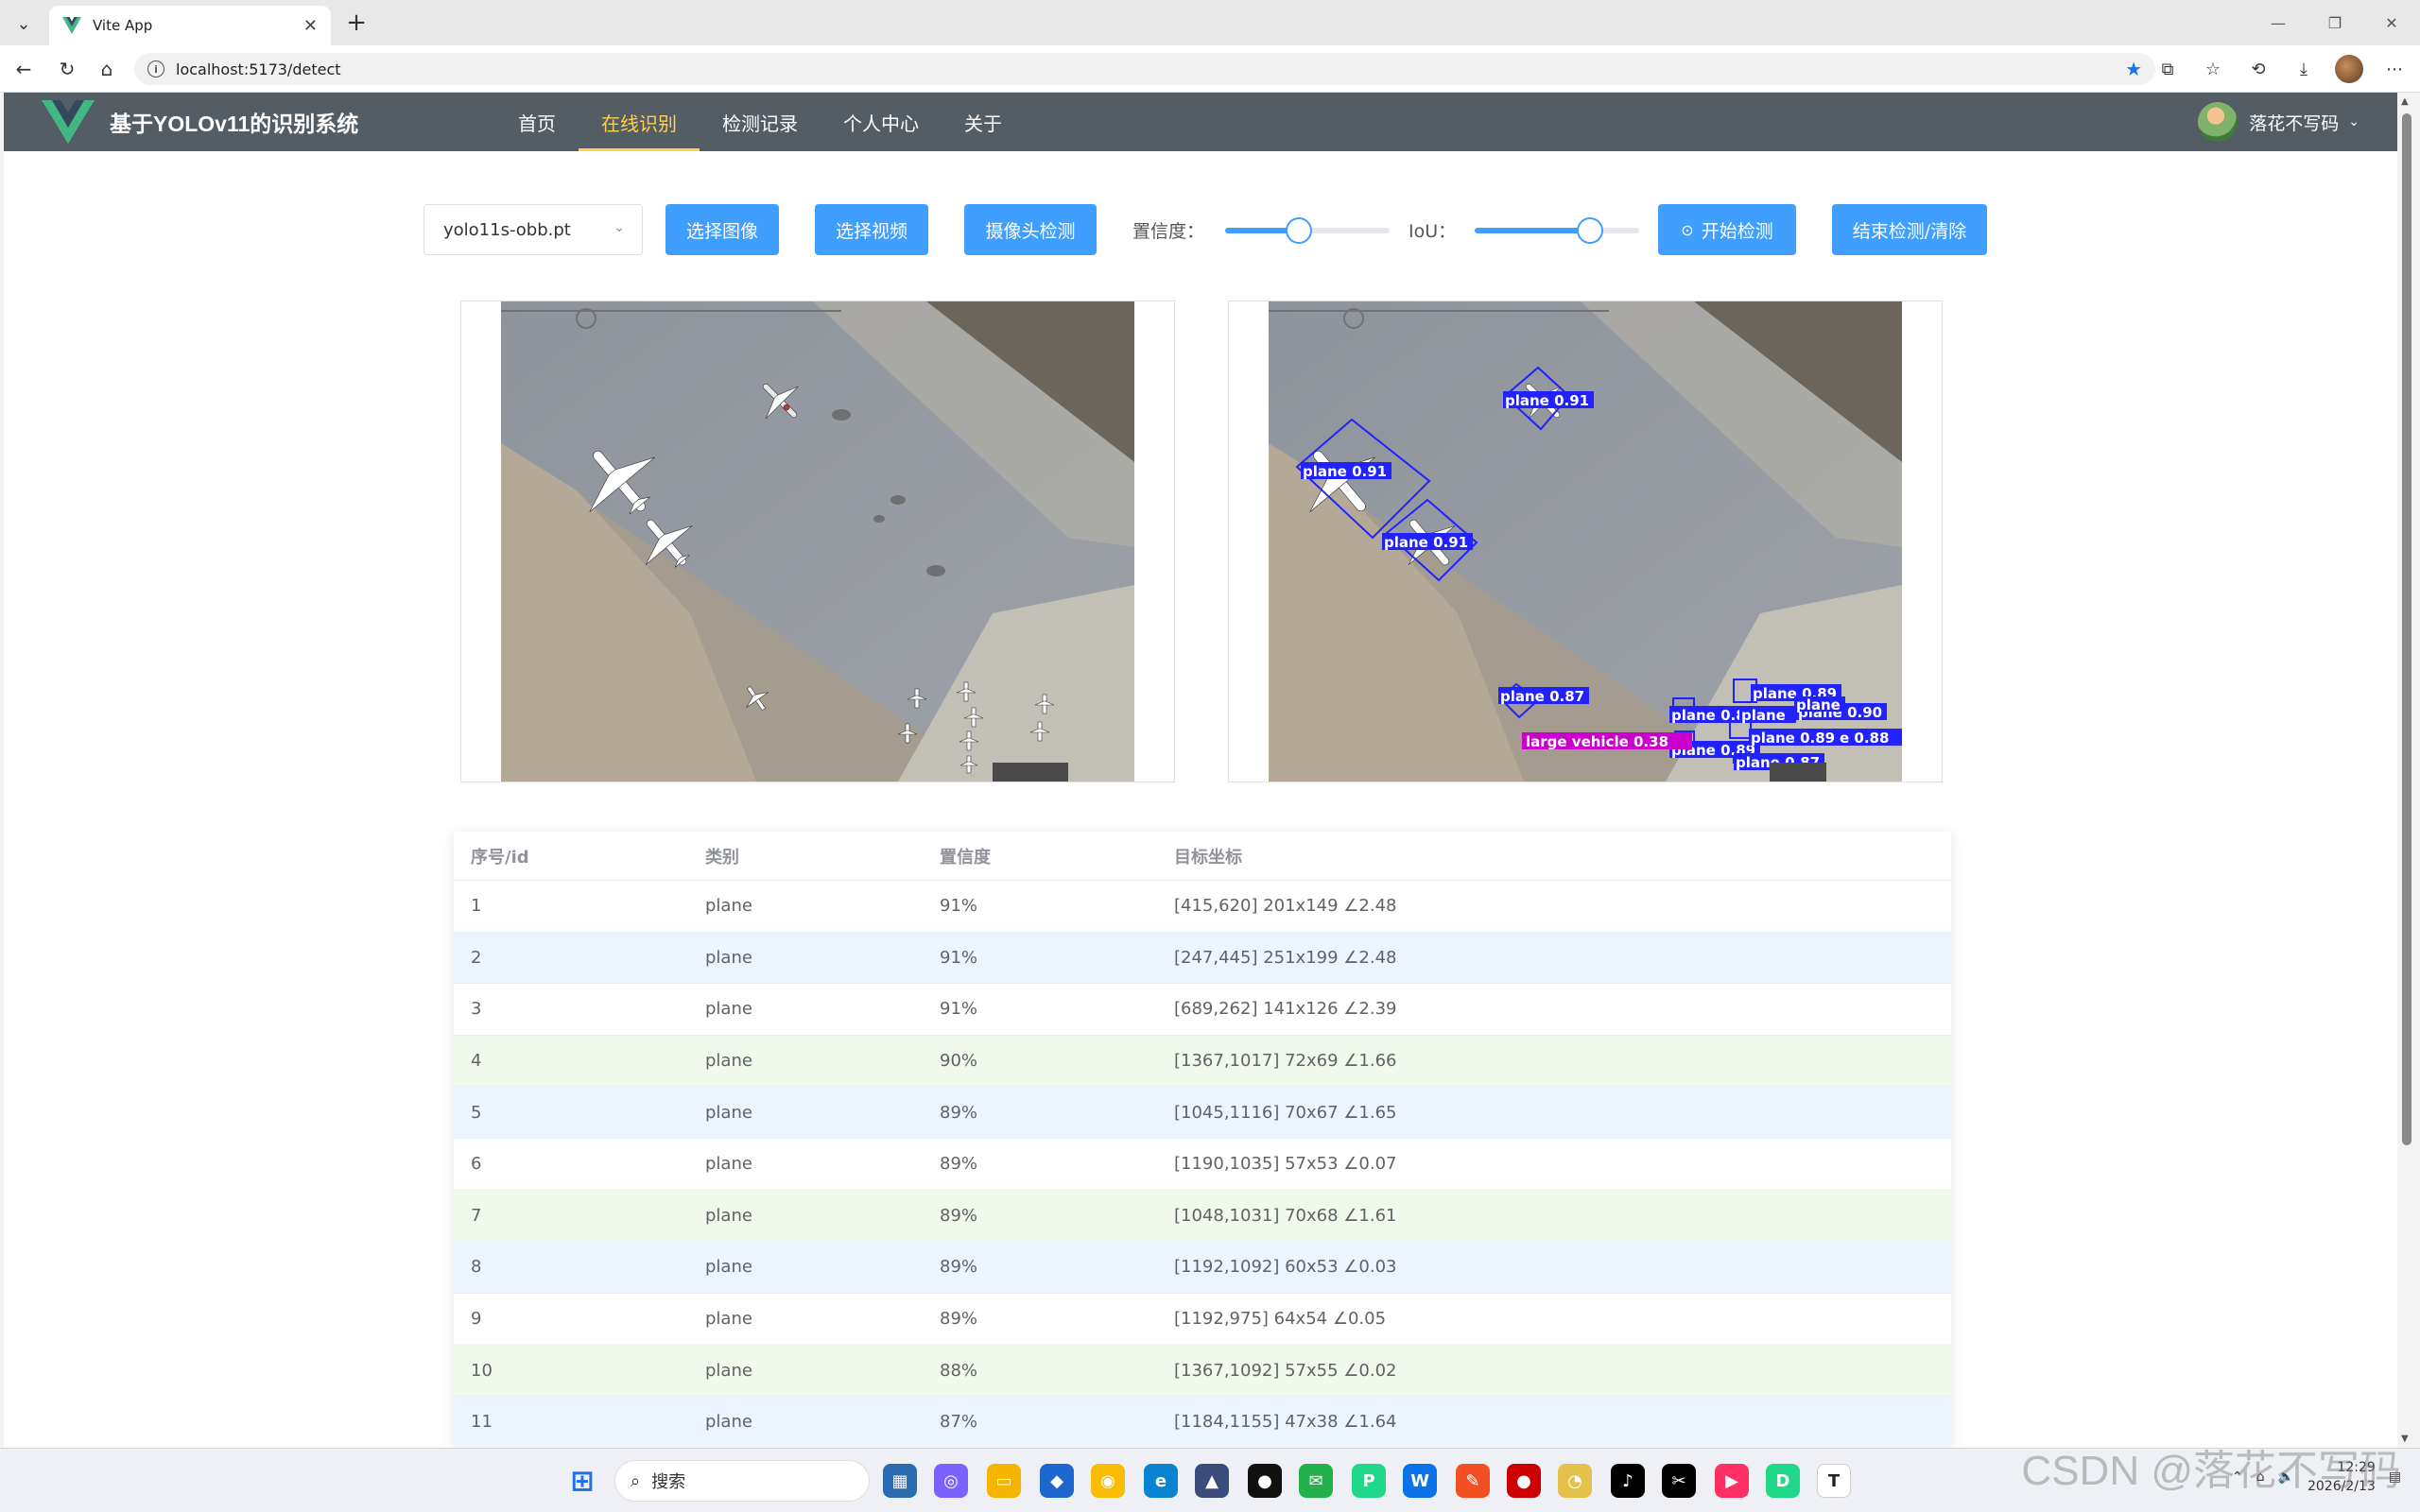 This screenshot has width=2420, height=1512. I want to click on table-row: 8 plane 89% [1192,1092] 60x53 ∠0.03, so click(1203, 1268).